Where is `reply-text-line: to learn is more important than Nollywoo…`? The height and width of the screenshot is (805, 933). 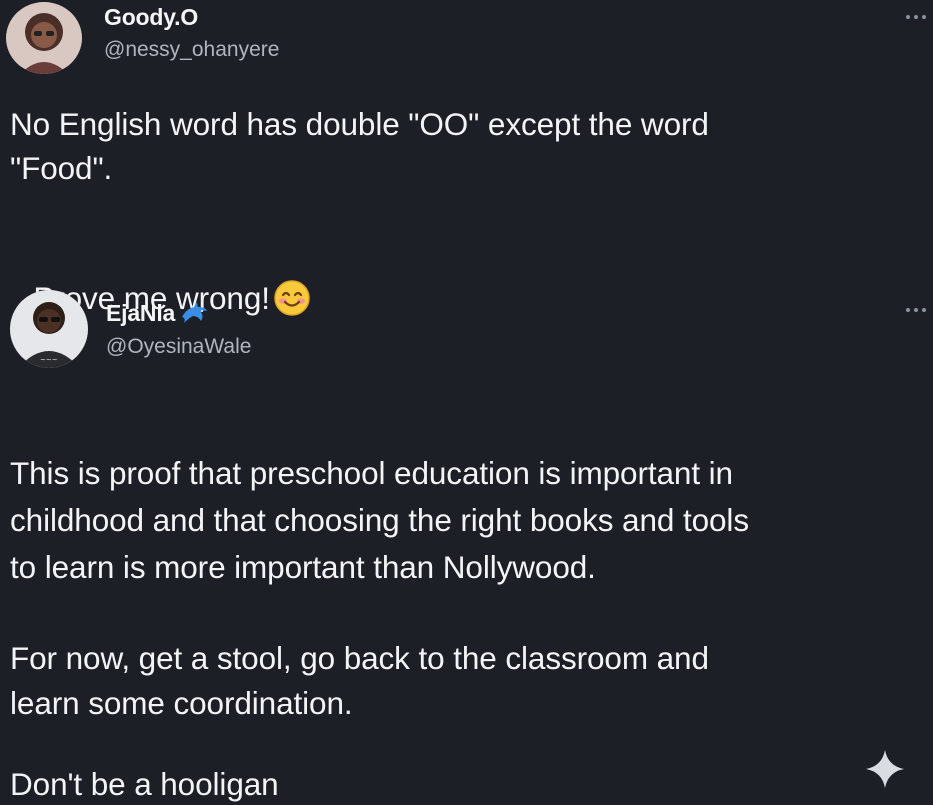
reply-text-line: to learn is more important than Nollywoo… is located at coordinates (303, 567).